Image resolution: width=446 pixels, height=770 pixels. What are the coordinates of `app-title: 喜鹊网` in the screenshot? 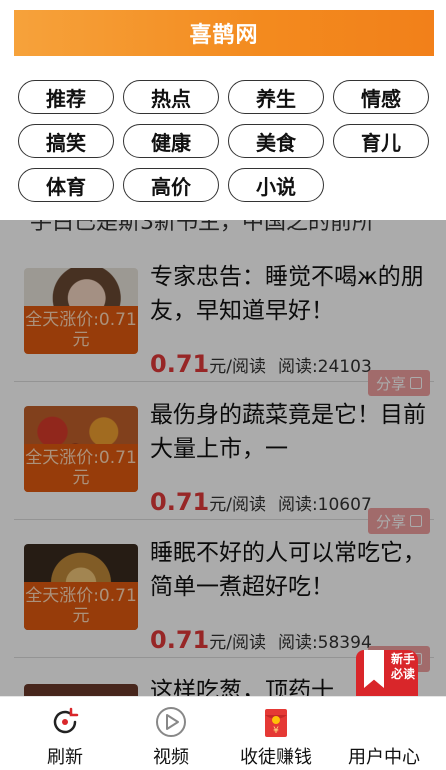 It's located at (224, 35).